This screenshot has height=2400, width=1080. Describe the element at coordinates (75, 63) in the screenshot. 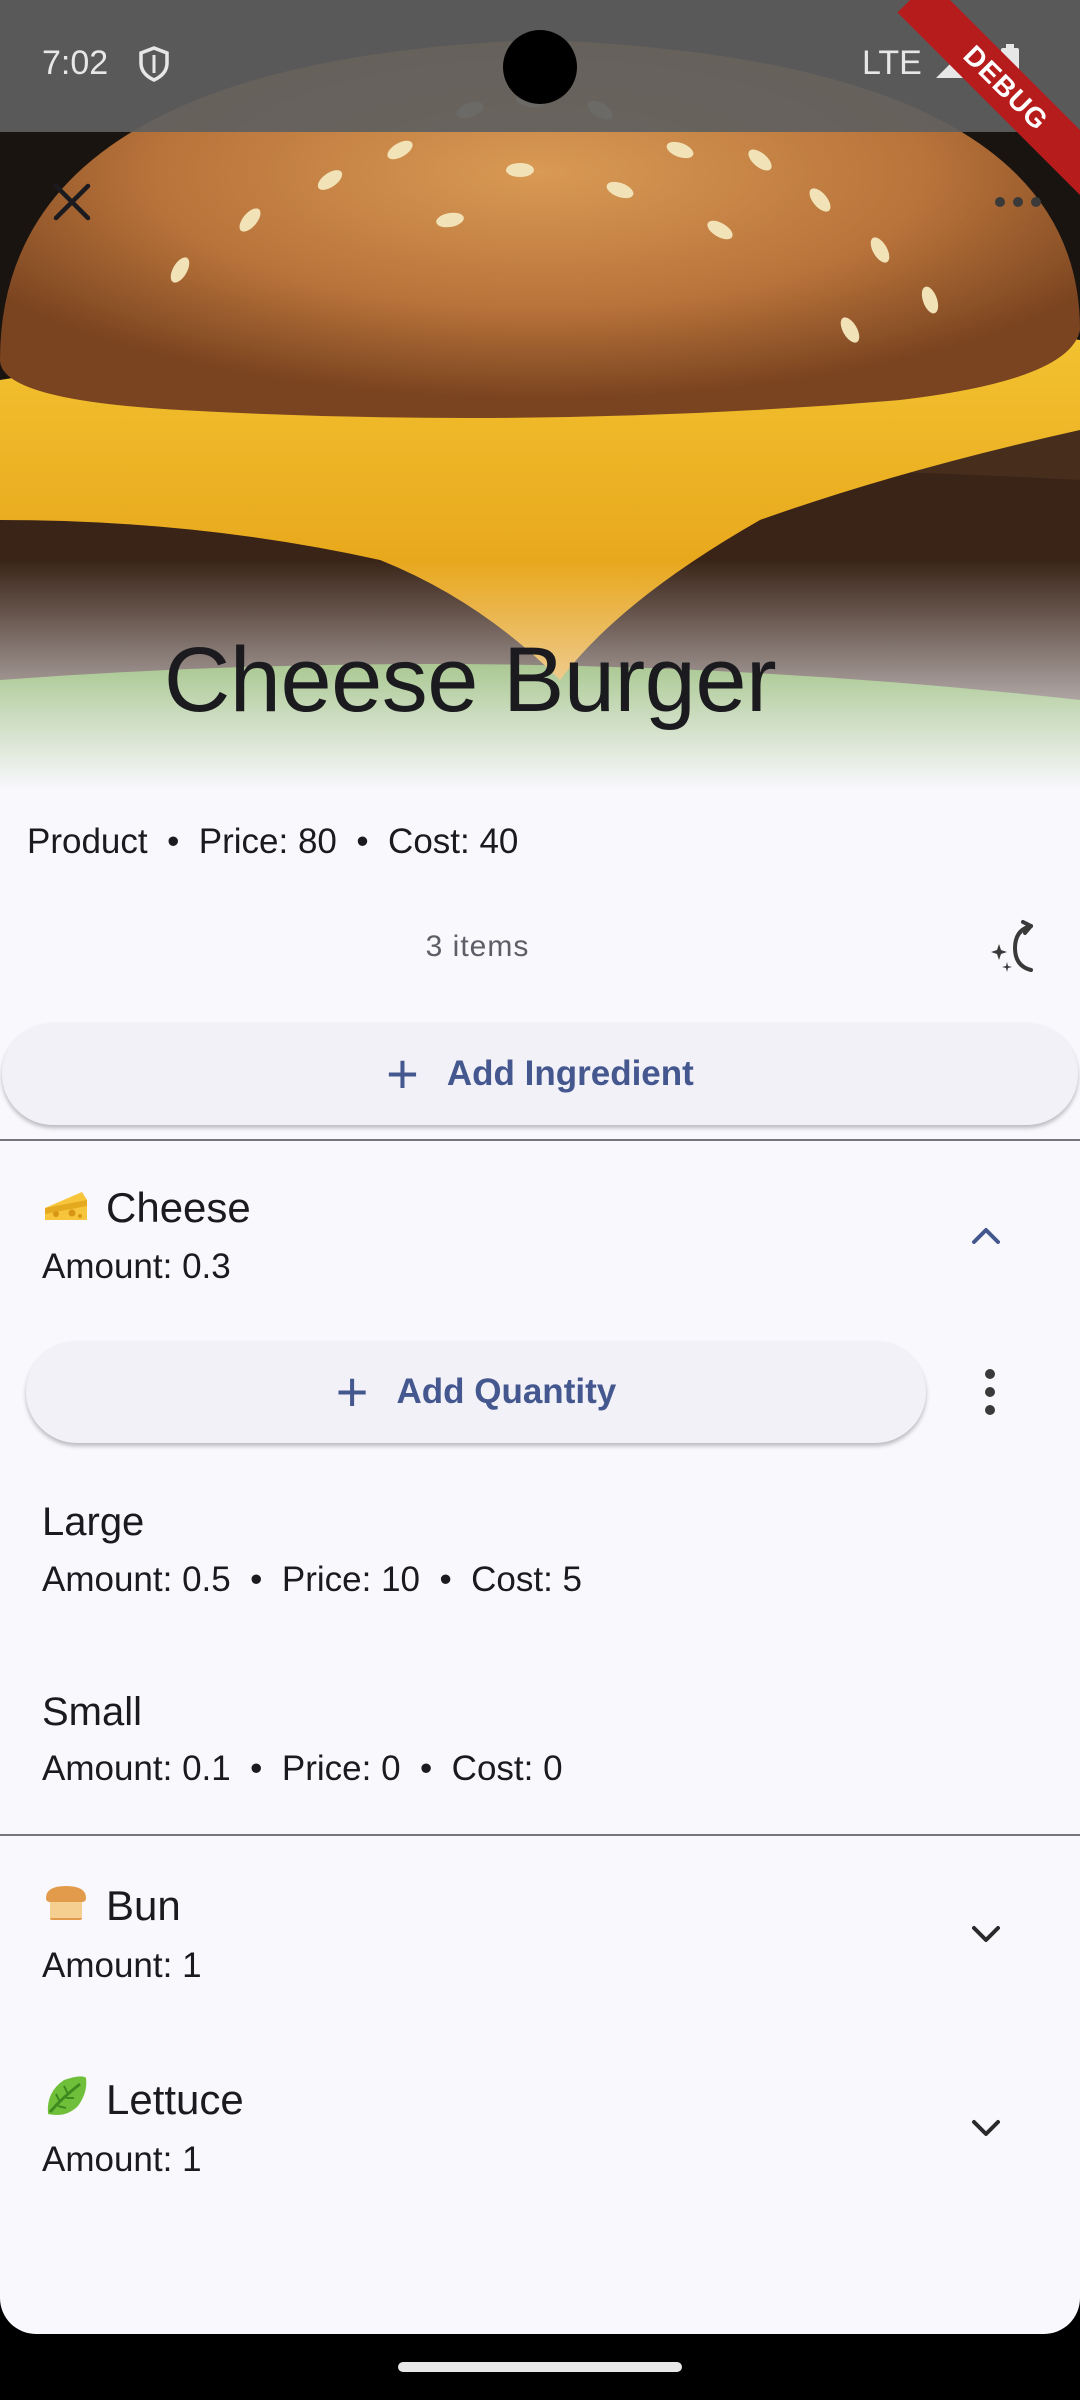

I see `status-time: 7:02` at that location.